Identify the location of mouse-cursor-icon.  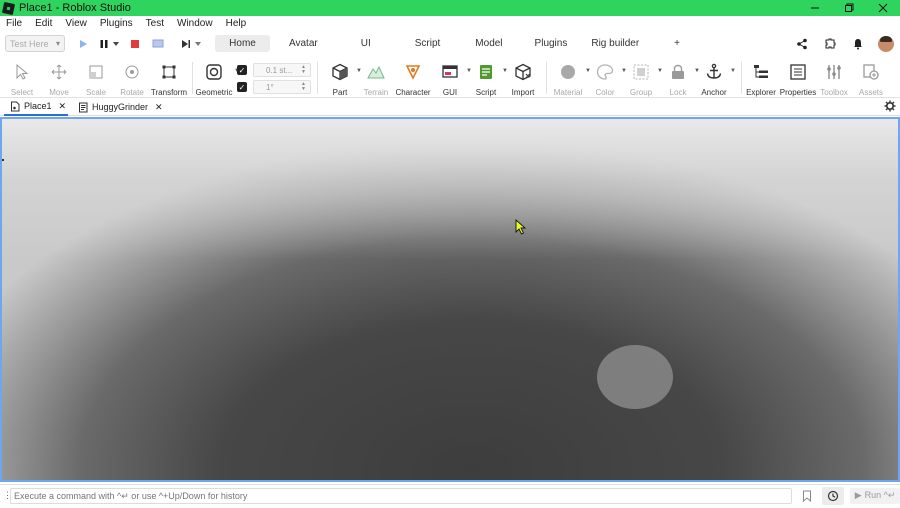
(521, 227).